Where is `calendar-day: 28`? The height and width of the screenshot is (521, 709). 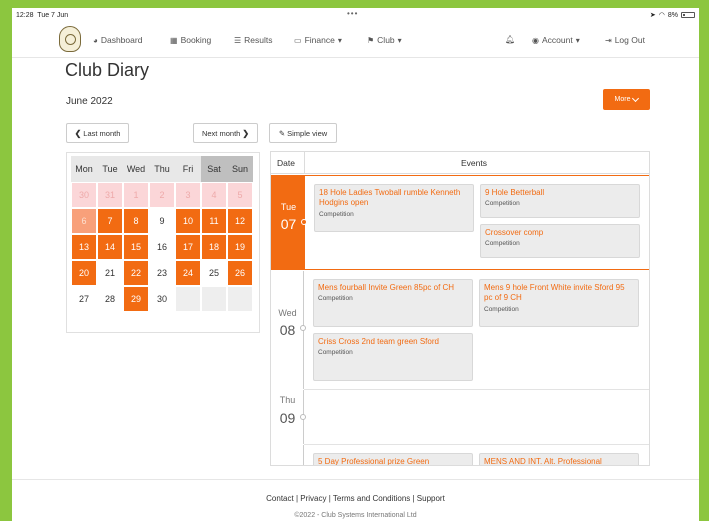
calendar-day: 28 is located at coordinates (110, 299).